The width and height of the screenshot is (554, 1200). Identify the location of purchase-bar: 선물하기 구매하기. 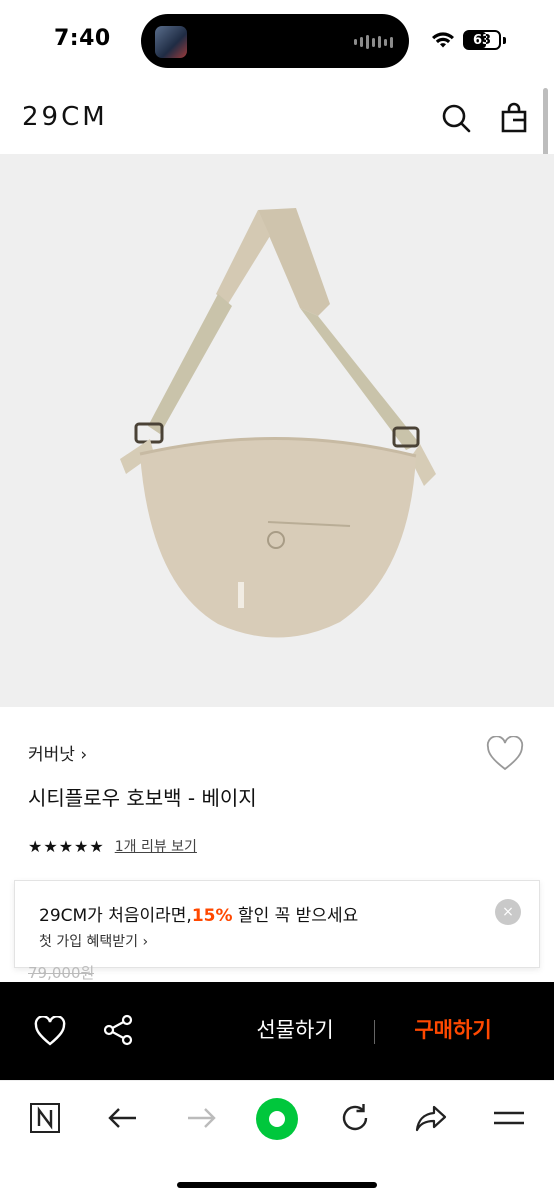
(277, 1031).